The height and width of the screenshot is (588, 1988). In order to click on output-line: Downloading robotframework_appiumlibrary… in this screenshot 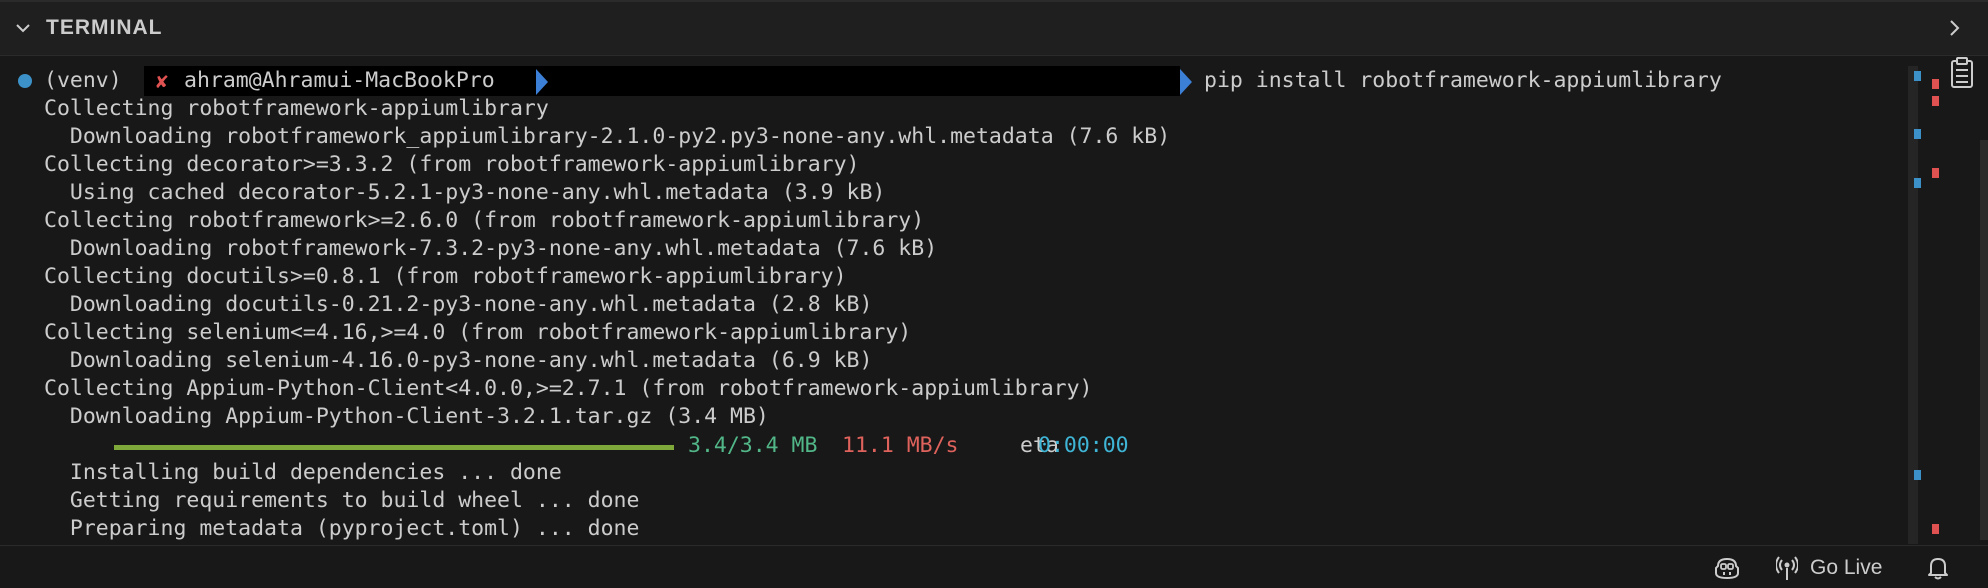, I will do `click(607, 136)`.